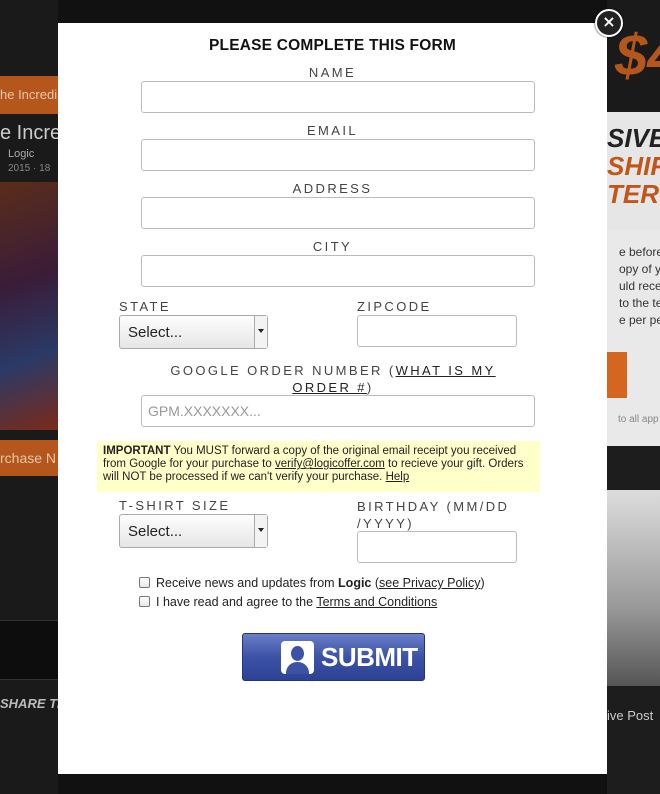  What do you see at coordinates (370, 387) in the screenshot?
I see `order-number-label-end: )` at bounding box center [370, 387].